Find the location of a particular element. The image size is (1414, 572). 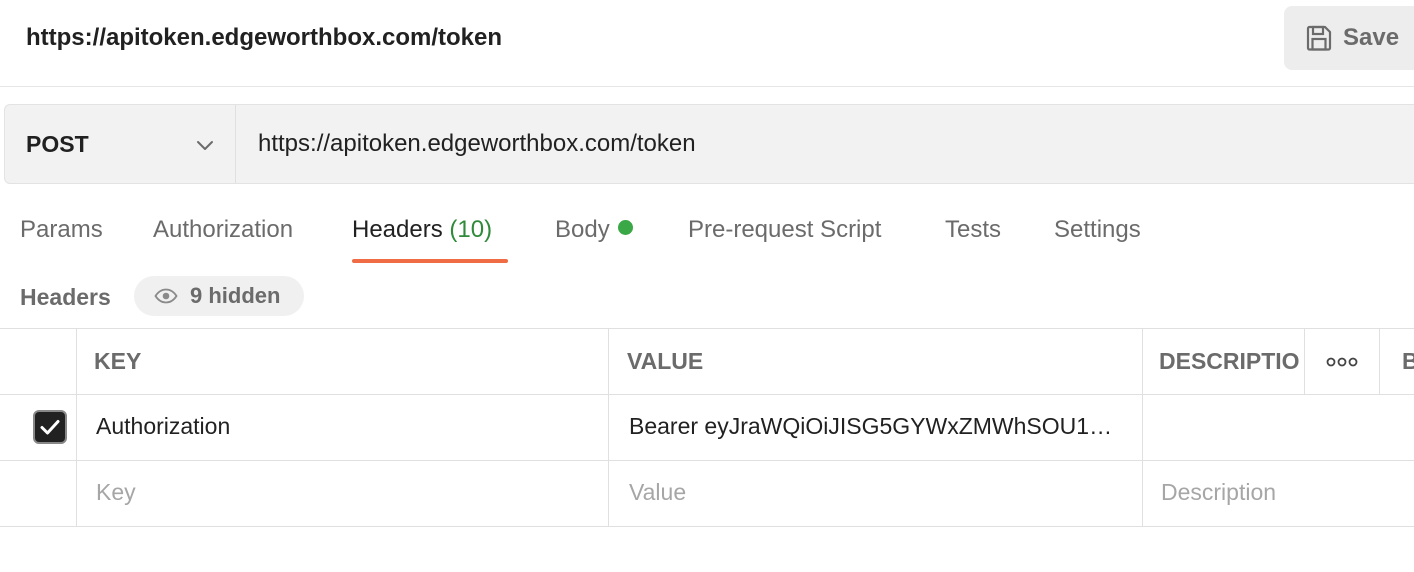

tab-body-label: Body is located at coordinates (582, 229).